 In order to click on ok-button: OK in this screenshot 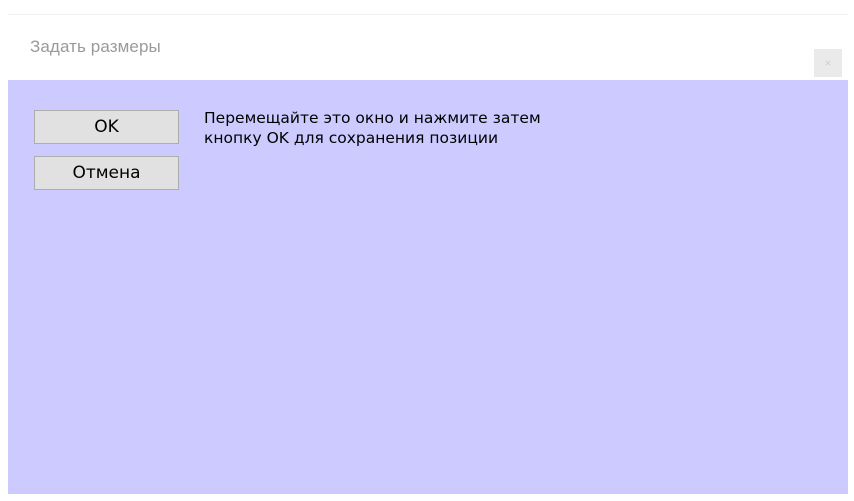, I will do `click(106, 127)`.